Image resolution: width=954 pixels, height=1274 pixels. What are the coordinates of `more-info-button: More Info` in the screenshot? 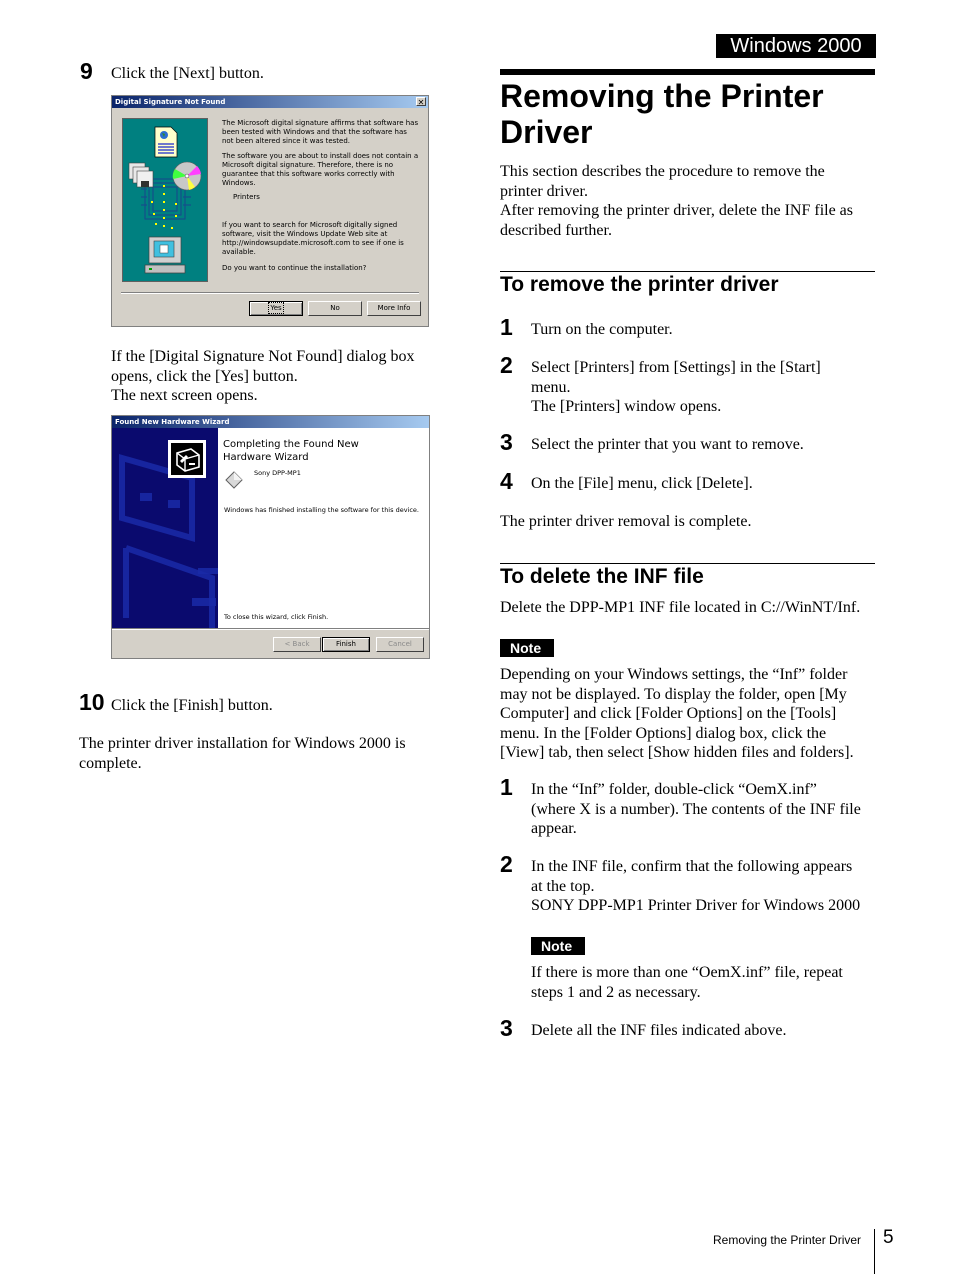 It's located at (394, 308).